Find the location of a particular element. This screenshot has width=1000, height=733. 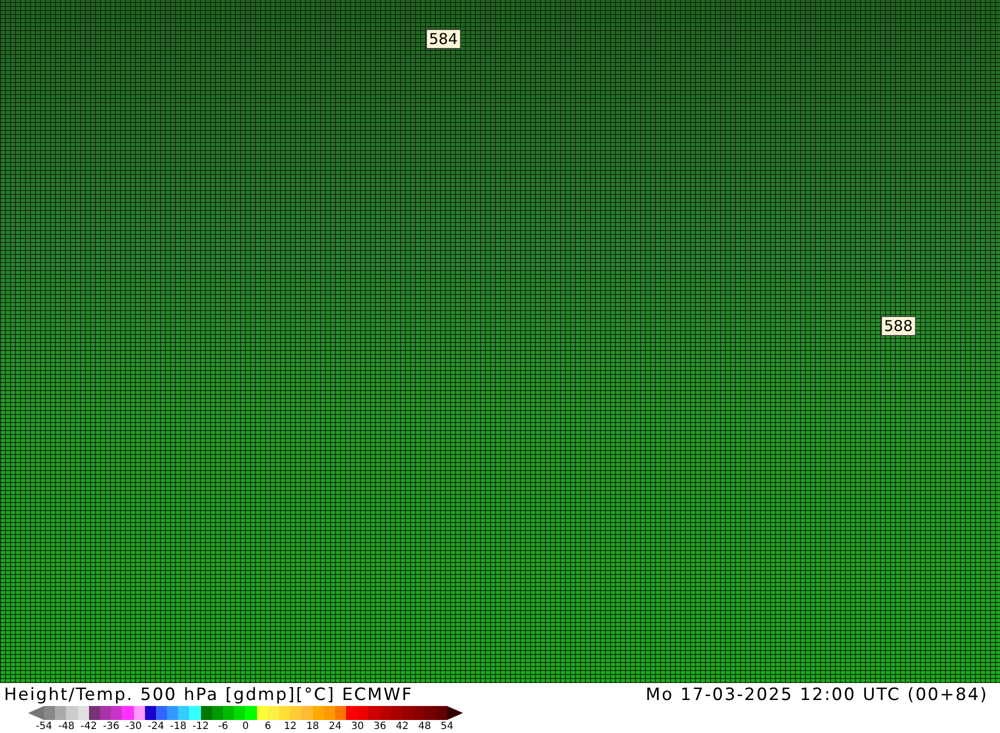

tick-label: 54 is located at coordinates (447, 727).